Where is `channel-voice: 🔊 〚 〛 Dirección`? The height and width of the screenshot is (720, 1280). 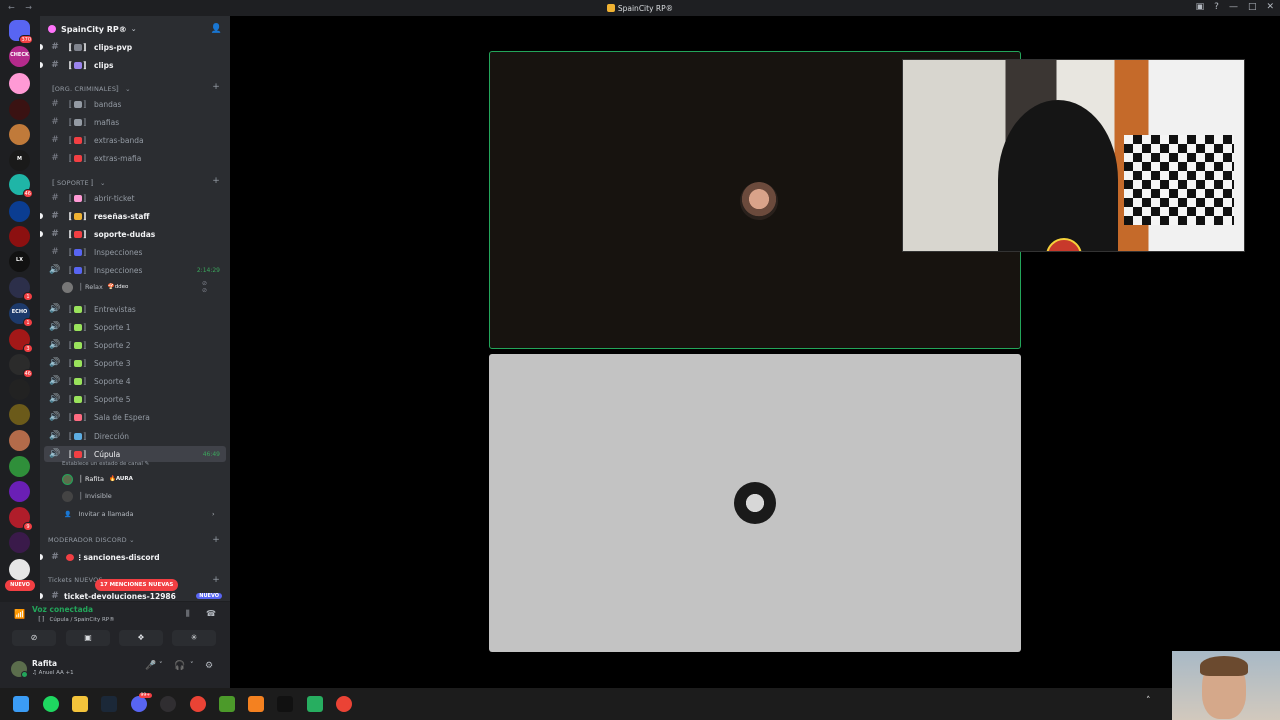 channel-voice: 🔊 〚 〛 Dirección is located at coordinates (135, 436).